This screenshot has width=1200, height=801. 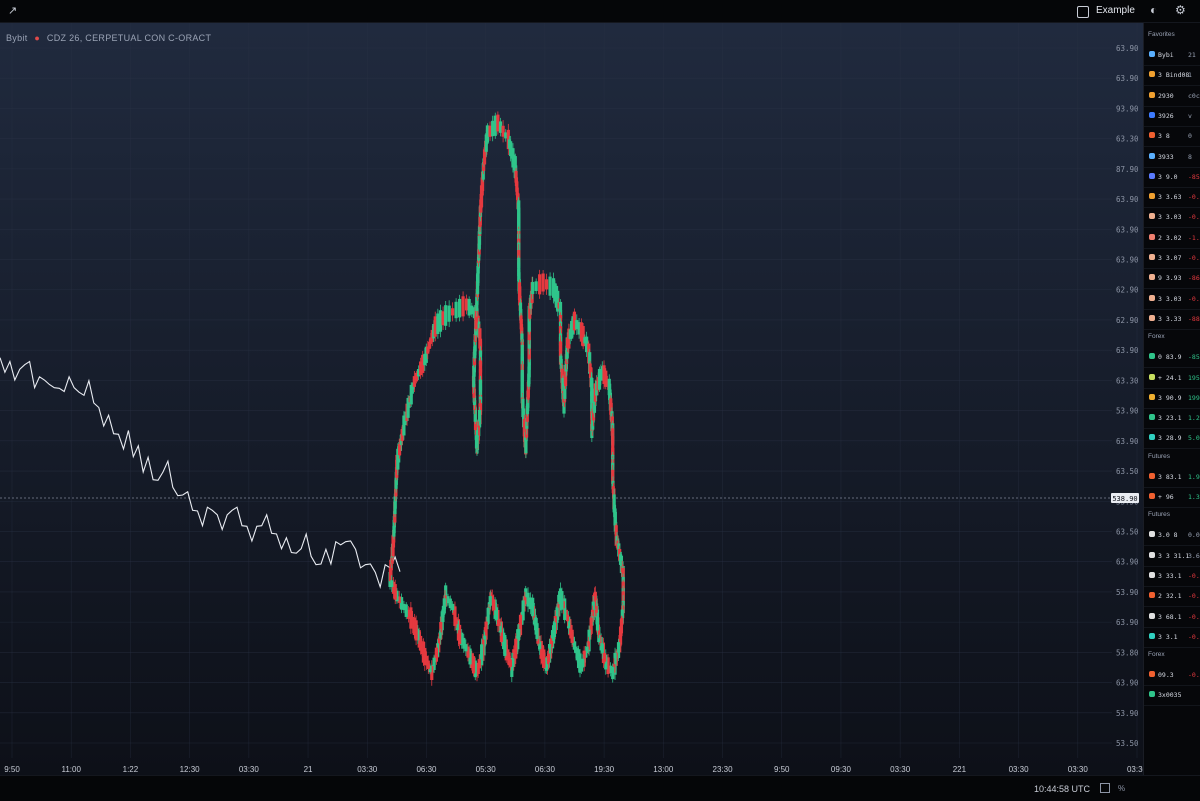 I want to click on watchlist-row: 3 68.1 -0.0, so click(x=1172, y=617).